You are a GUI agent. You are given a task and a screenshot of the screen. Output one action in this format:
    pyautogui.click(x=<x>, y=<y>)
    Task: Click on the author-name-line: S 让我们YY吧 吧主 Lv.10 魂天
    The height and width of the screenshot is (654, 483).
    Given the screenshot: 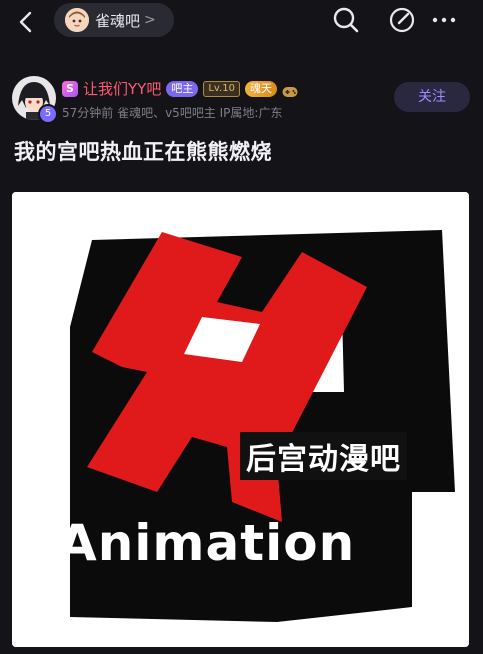 What is the action you would take?
    pyautogui.click(x=180, y=88)
    